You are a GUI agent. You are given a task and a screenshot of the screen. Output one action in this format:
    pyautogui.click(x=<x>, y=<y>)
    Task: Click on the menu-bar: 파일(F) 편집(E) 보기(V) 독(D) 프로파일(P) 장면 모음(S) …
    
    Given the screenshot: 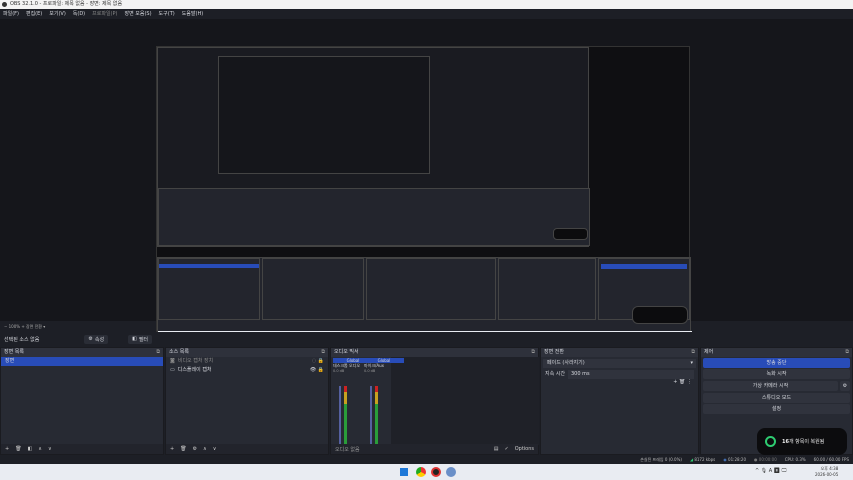 What is the action you would take?
    pyautogui.click(x=426, y=14)
    